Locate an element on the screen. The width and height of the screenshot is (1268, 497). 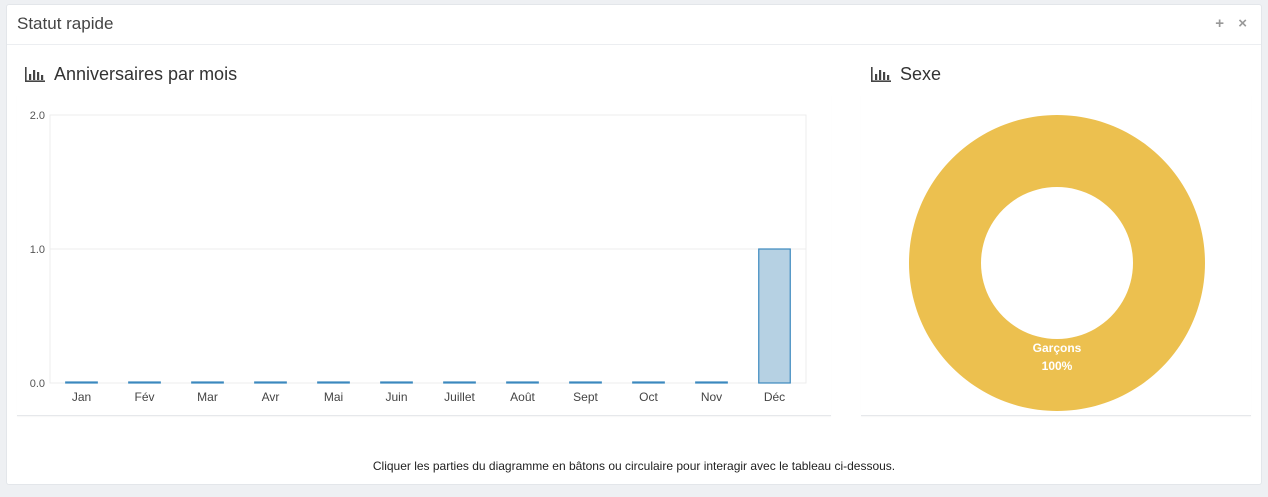
bar-mai is located at coordinates (333, 382).